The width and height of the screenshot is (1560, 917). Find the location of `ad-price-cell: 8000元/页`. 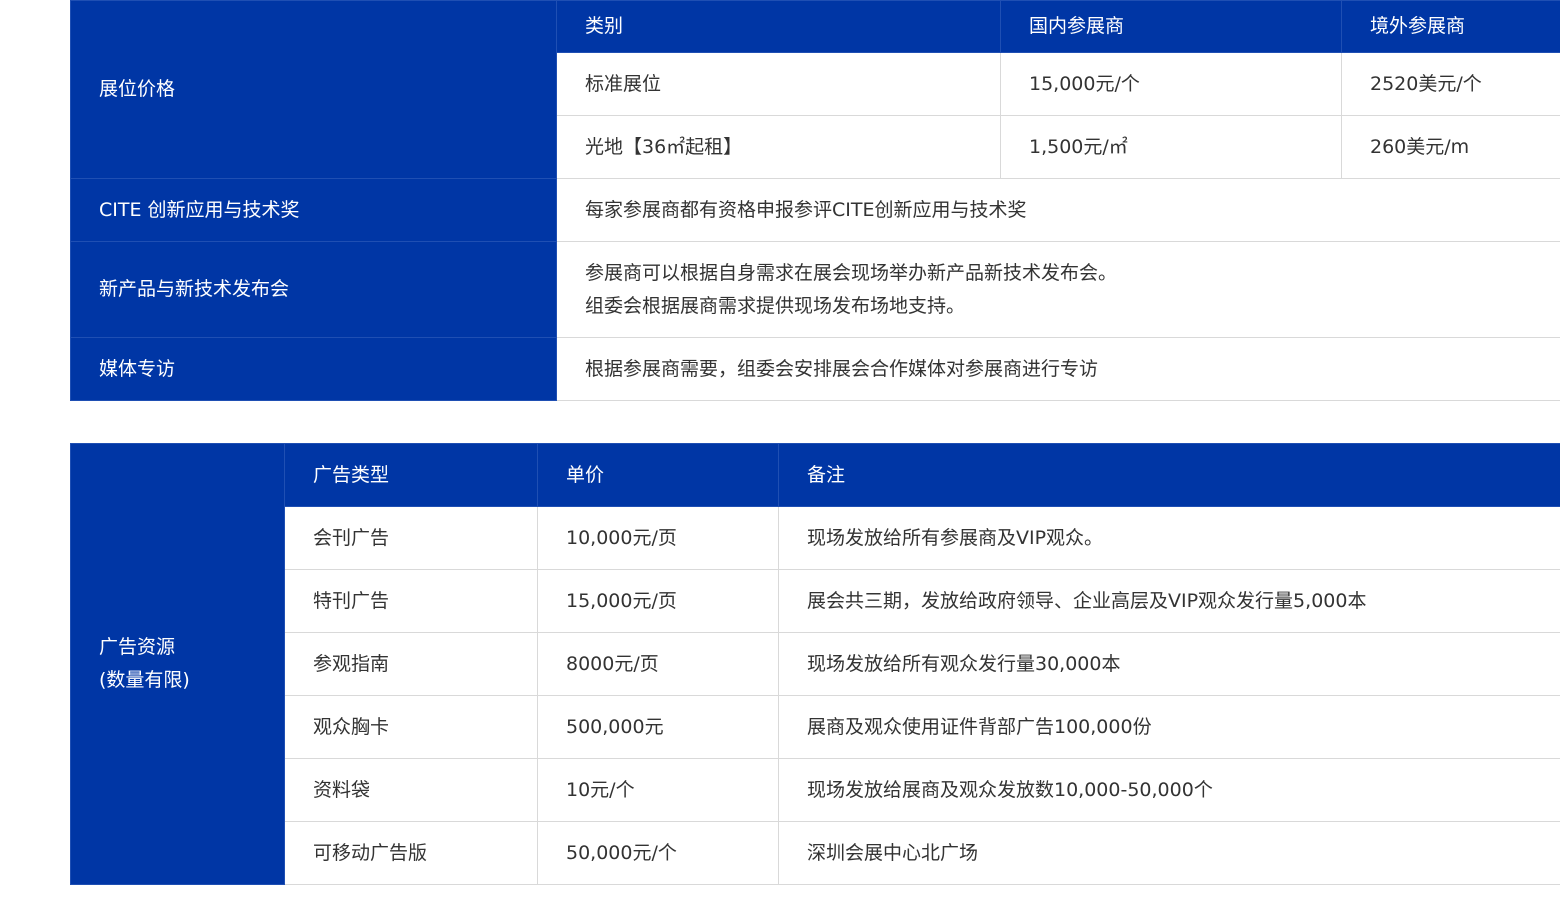

ad-price-cell: 8000元/页 is located at coordinates (658, 664).